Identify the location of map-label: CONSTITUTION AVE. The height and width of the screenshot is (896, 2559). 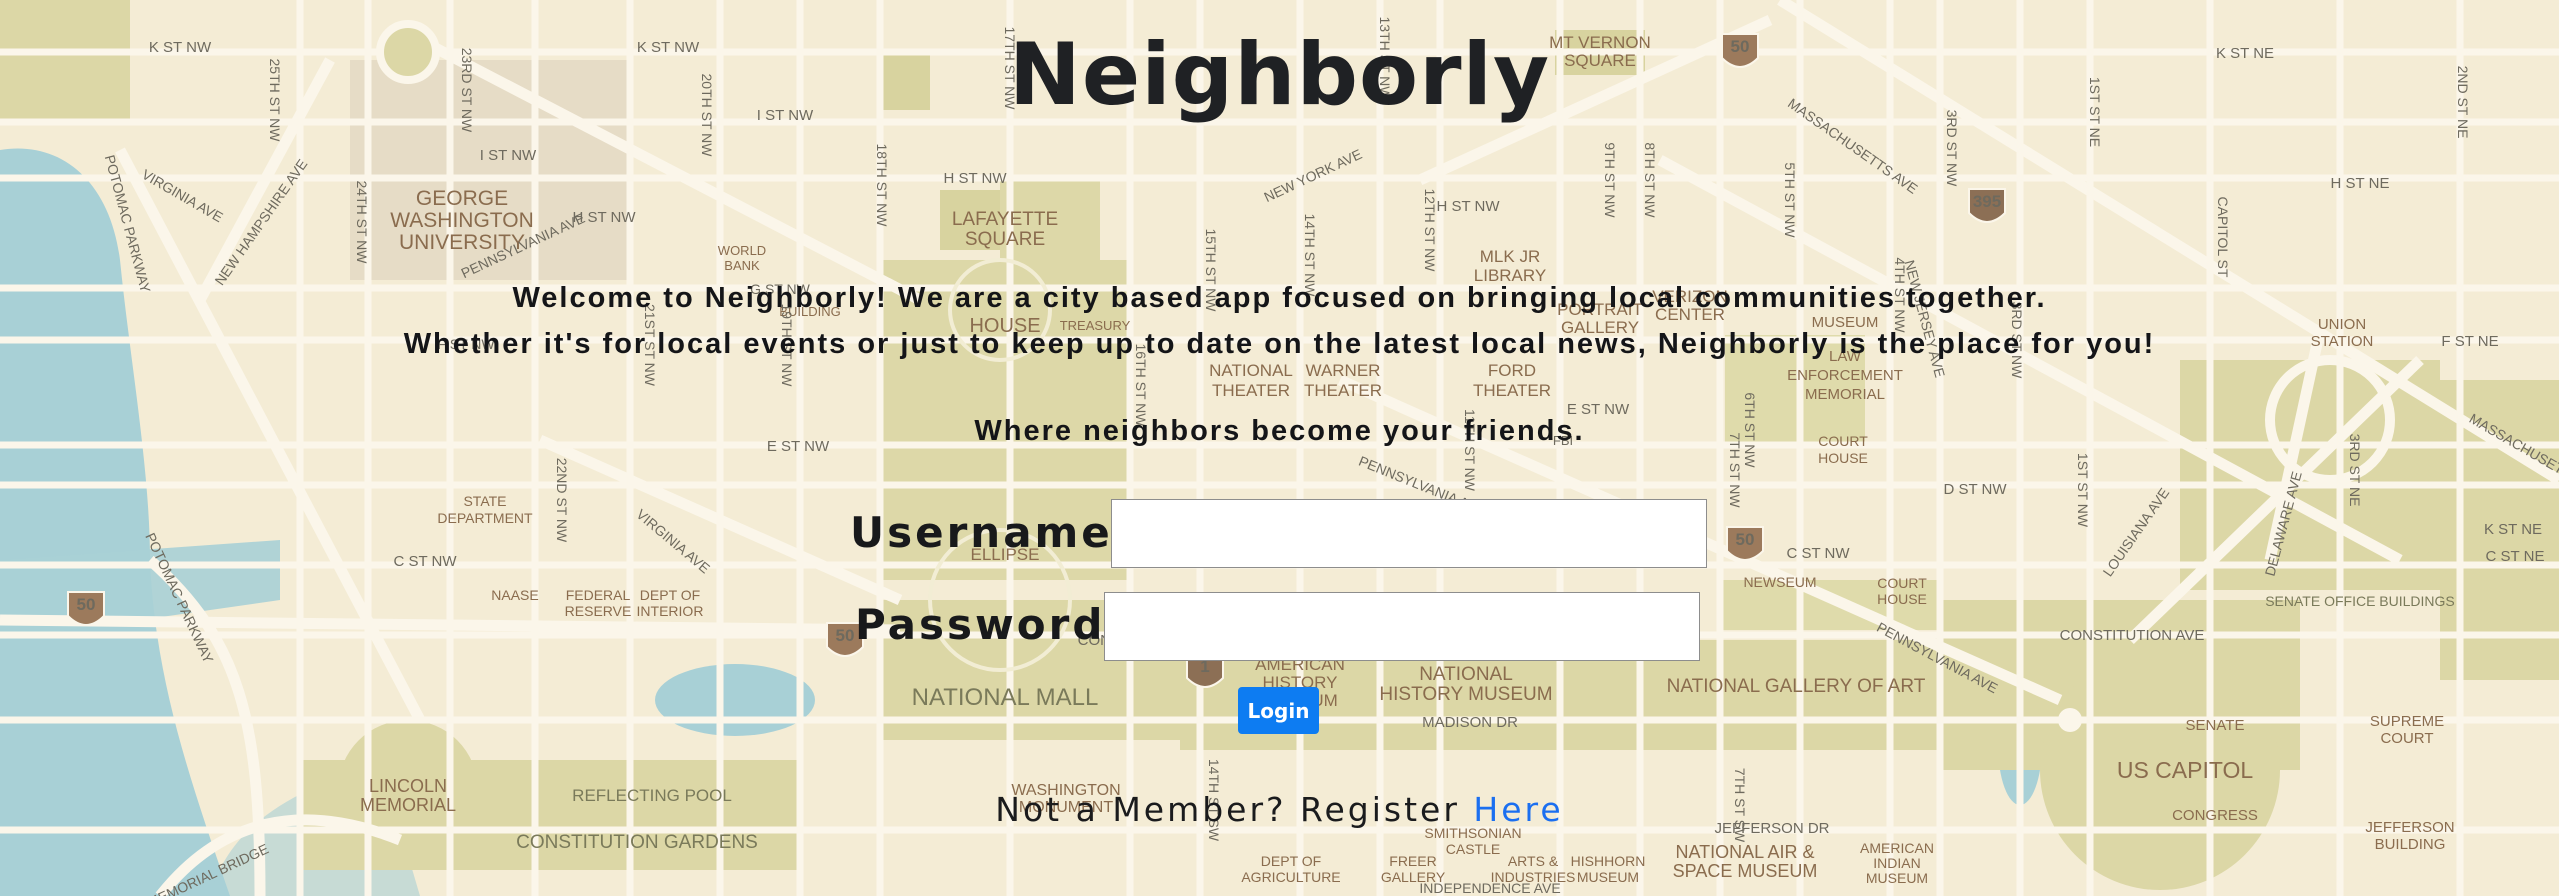
(2132, 635).